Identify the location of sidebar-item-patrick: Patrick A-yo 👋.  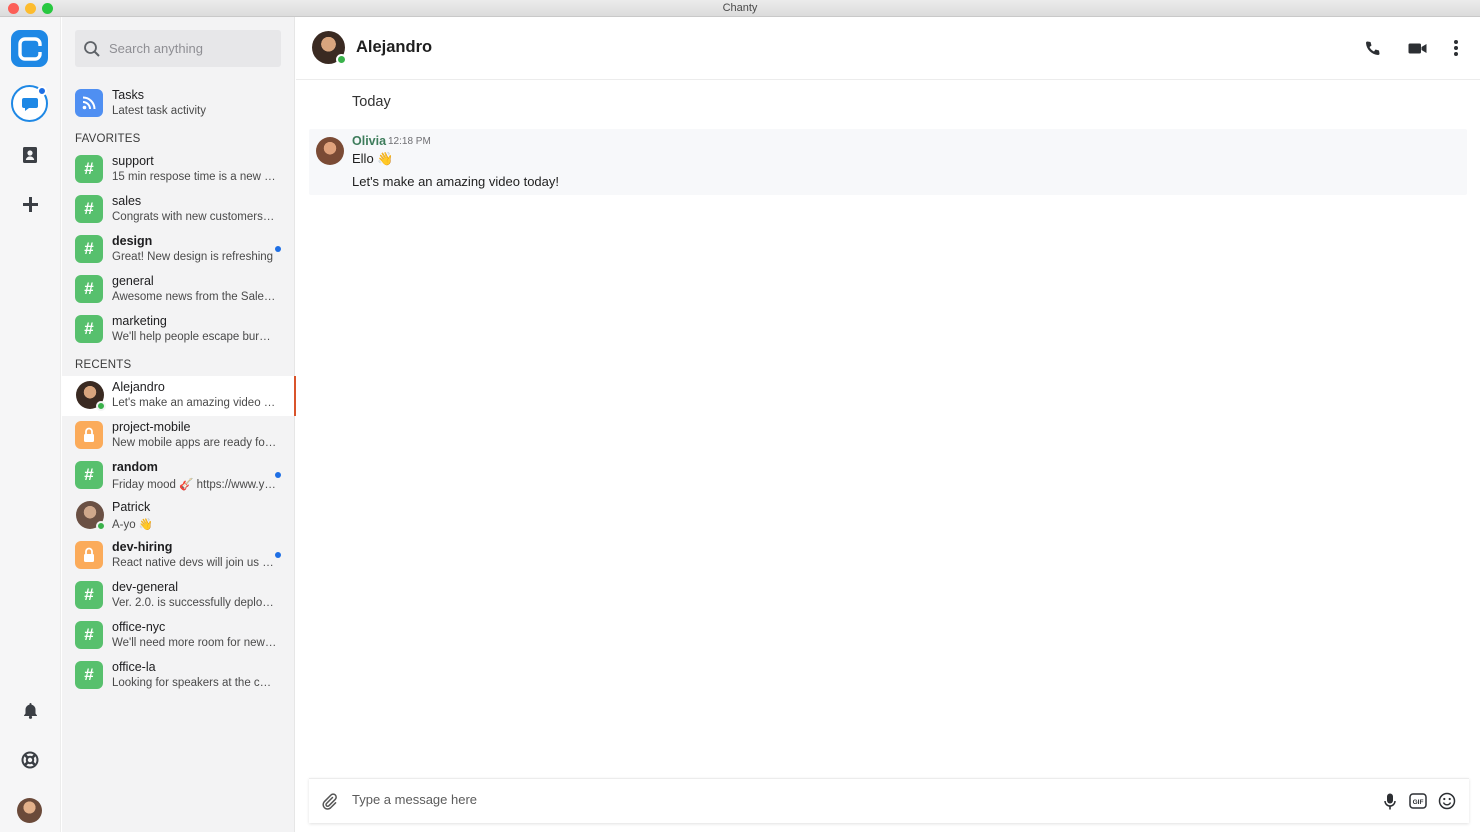
(178, 516).